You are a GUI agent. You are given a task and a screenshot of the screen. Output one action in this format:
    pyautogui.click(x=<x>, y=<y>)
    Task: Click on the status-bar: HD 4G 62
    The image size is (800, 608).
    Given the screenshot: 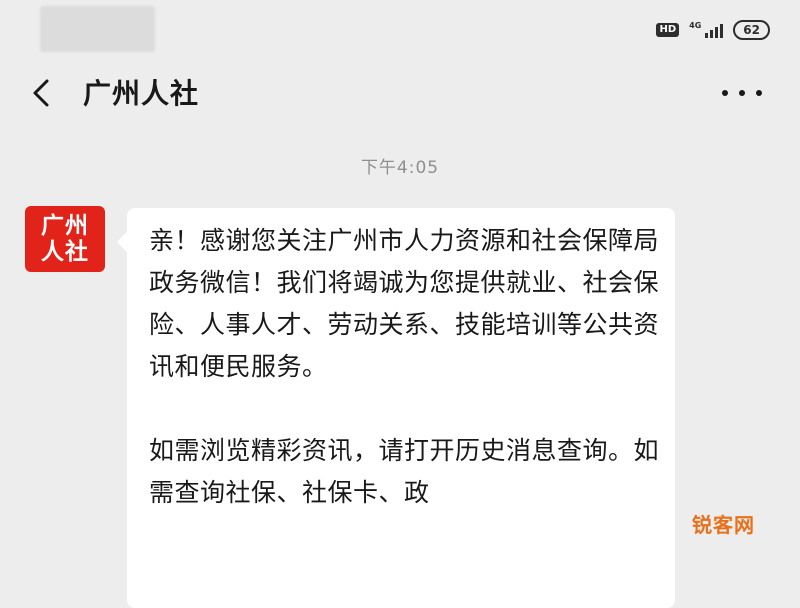 What is the action you would take?
    pyautogui.click(x=400, y=30)
    